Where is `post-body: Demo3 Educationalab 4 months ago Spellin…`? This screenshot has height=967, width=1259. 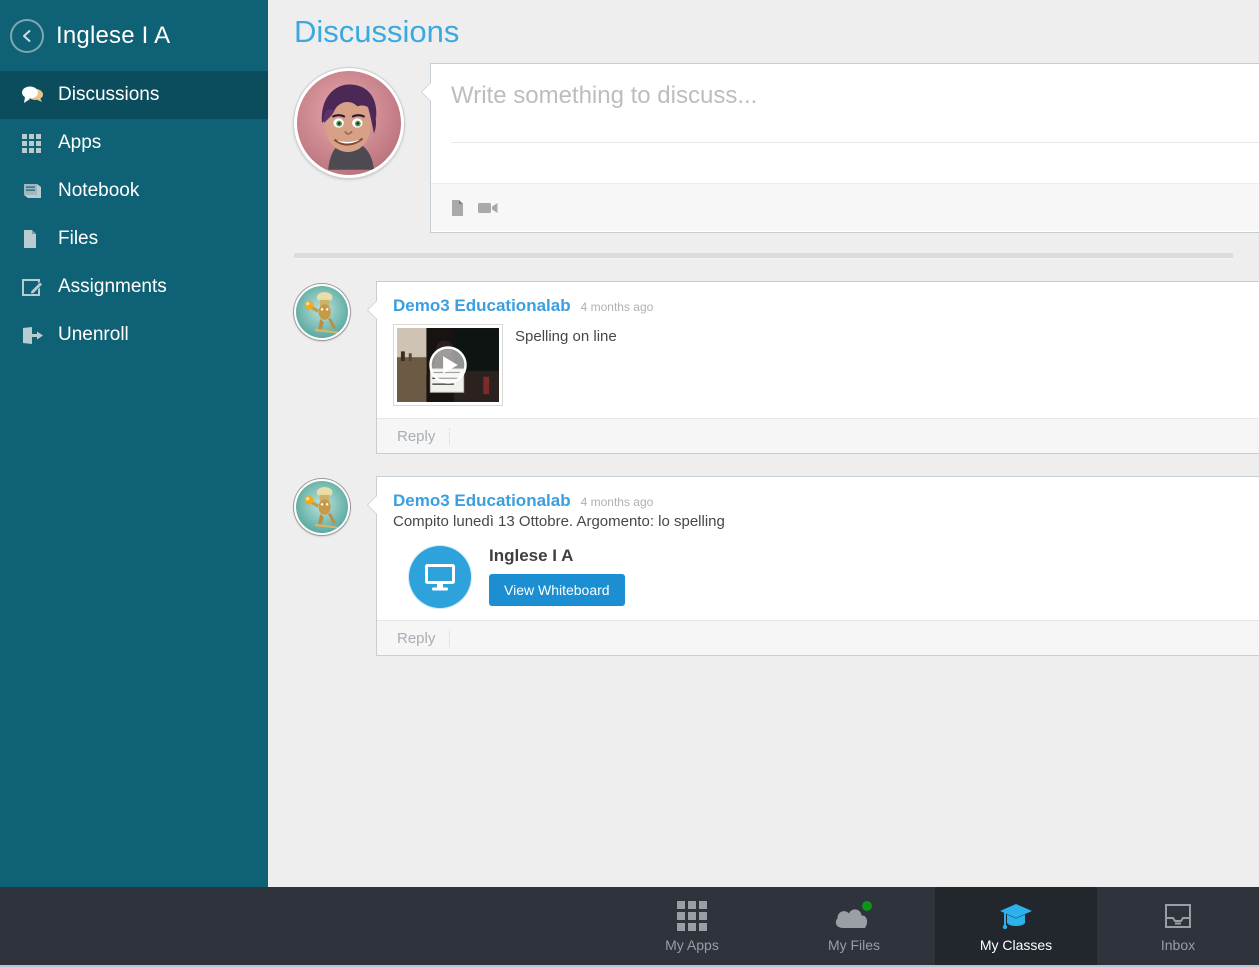
post-body: Demo3 Educationalab 4 months ago Spellin… is located at coordinates (818, 350).